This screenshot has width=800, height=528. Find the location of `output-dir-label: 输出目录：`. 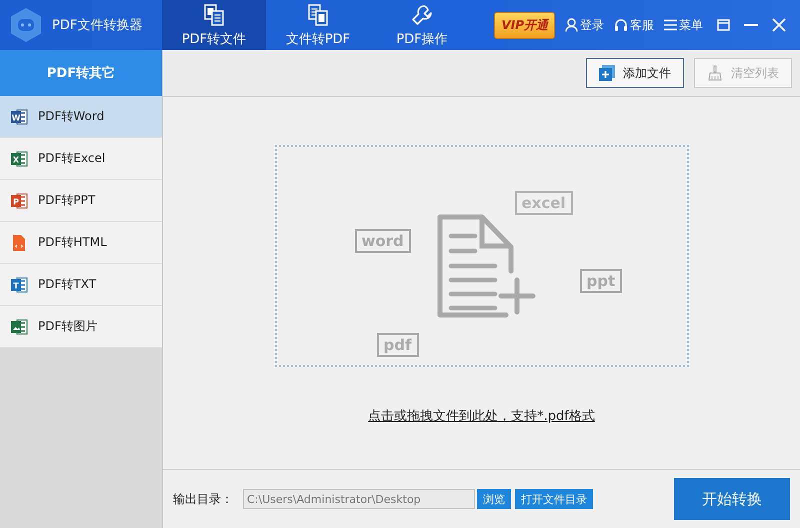

output-dir-label: 输出目录： is located at coordinates (203, 499).